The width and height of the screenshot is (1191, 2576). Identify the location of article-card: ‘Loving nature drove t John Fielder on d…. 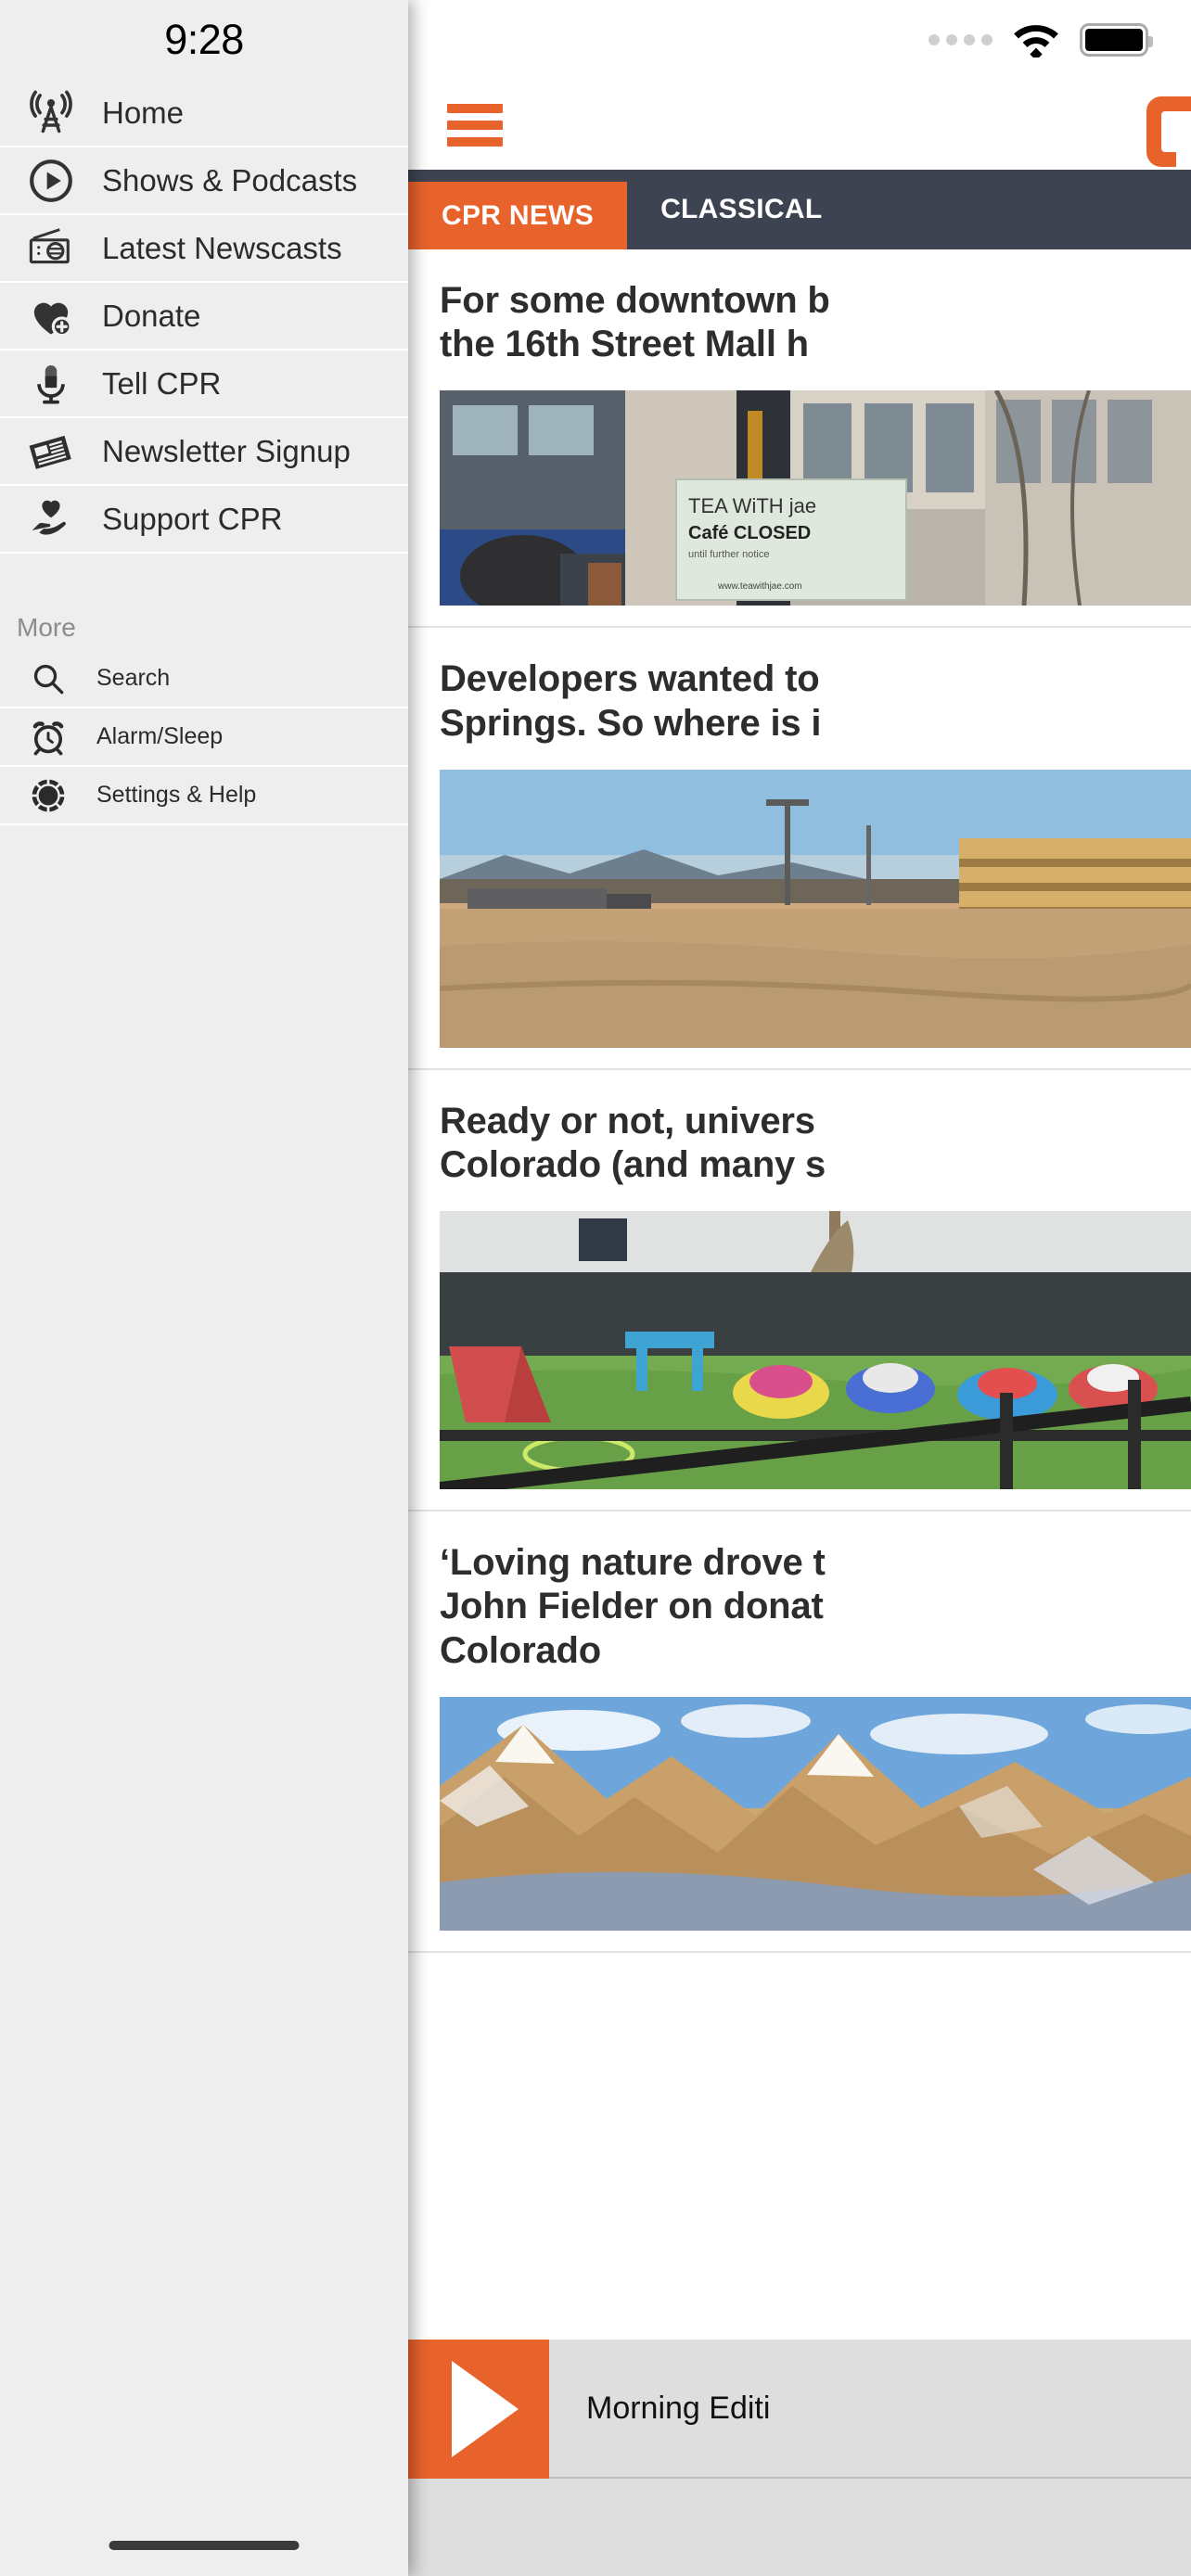
(799, 1732).